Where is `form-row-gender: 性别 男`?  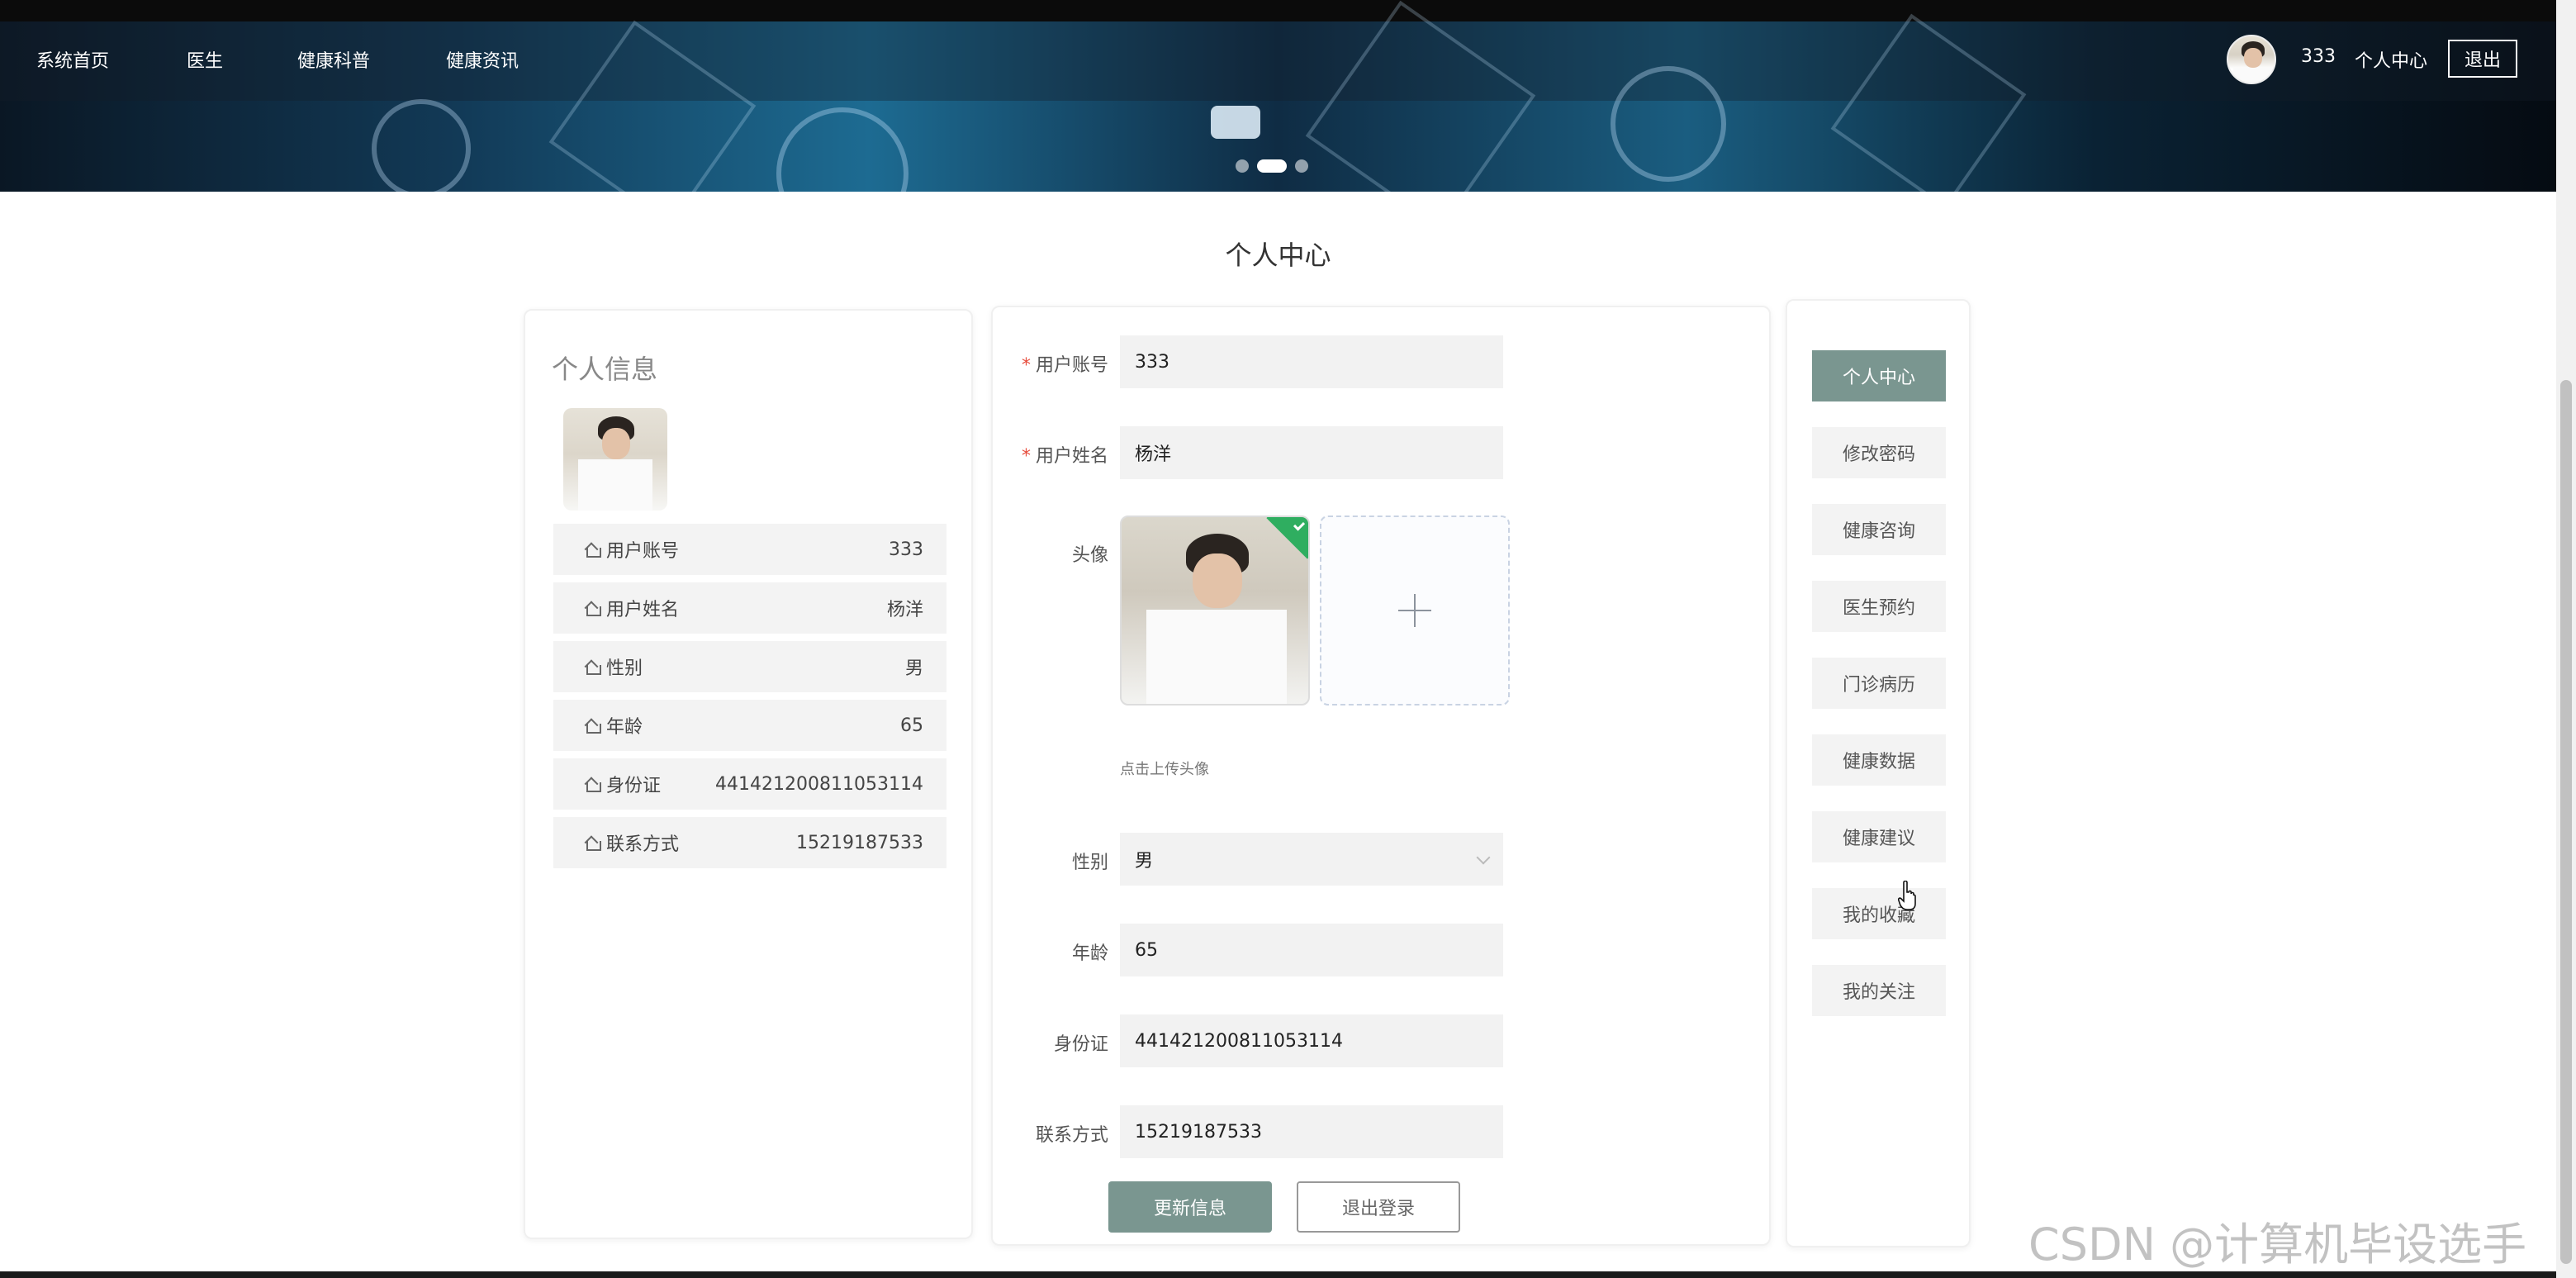
form-row-gender: 性别 男 is located at coordinates (1382, 859).